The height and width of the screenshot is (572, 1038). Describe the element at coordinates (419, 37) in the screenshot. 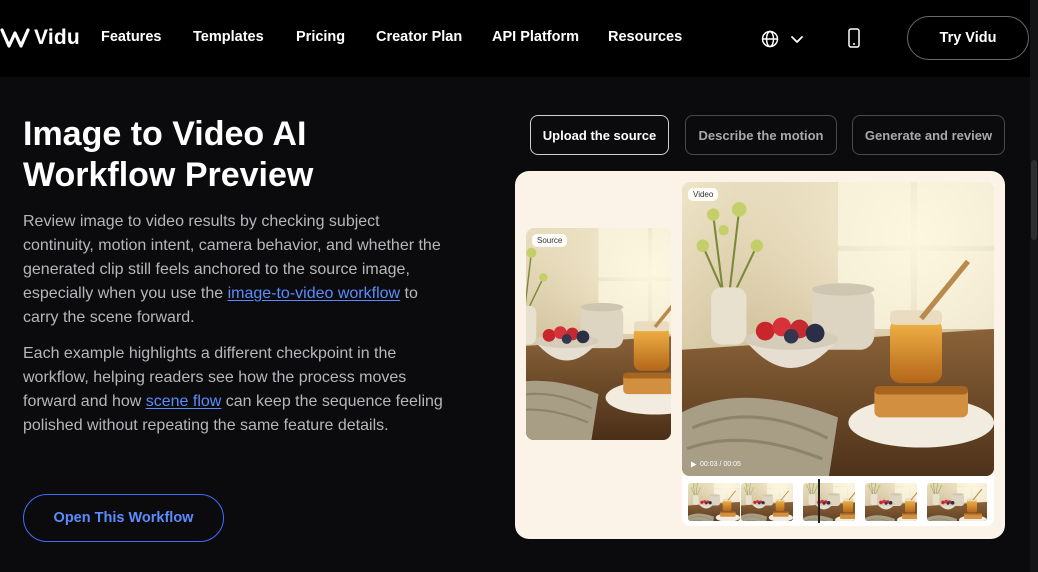

I see `nav-creator-plan: Creator Plan` at that location.